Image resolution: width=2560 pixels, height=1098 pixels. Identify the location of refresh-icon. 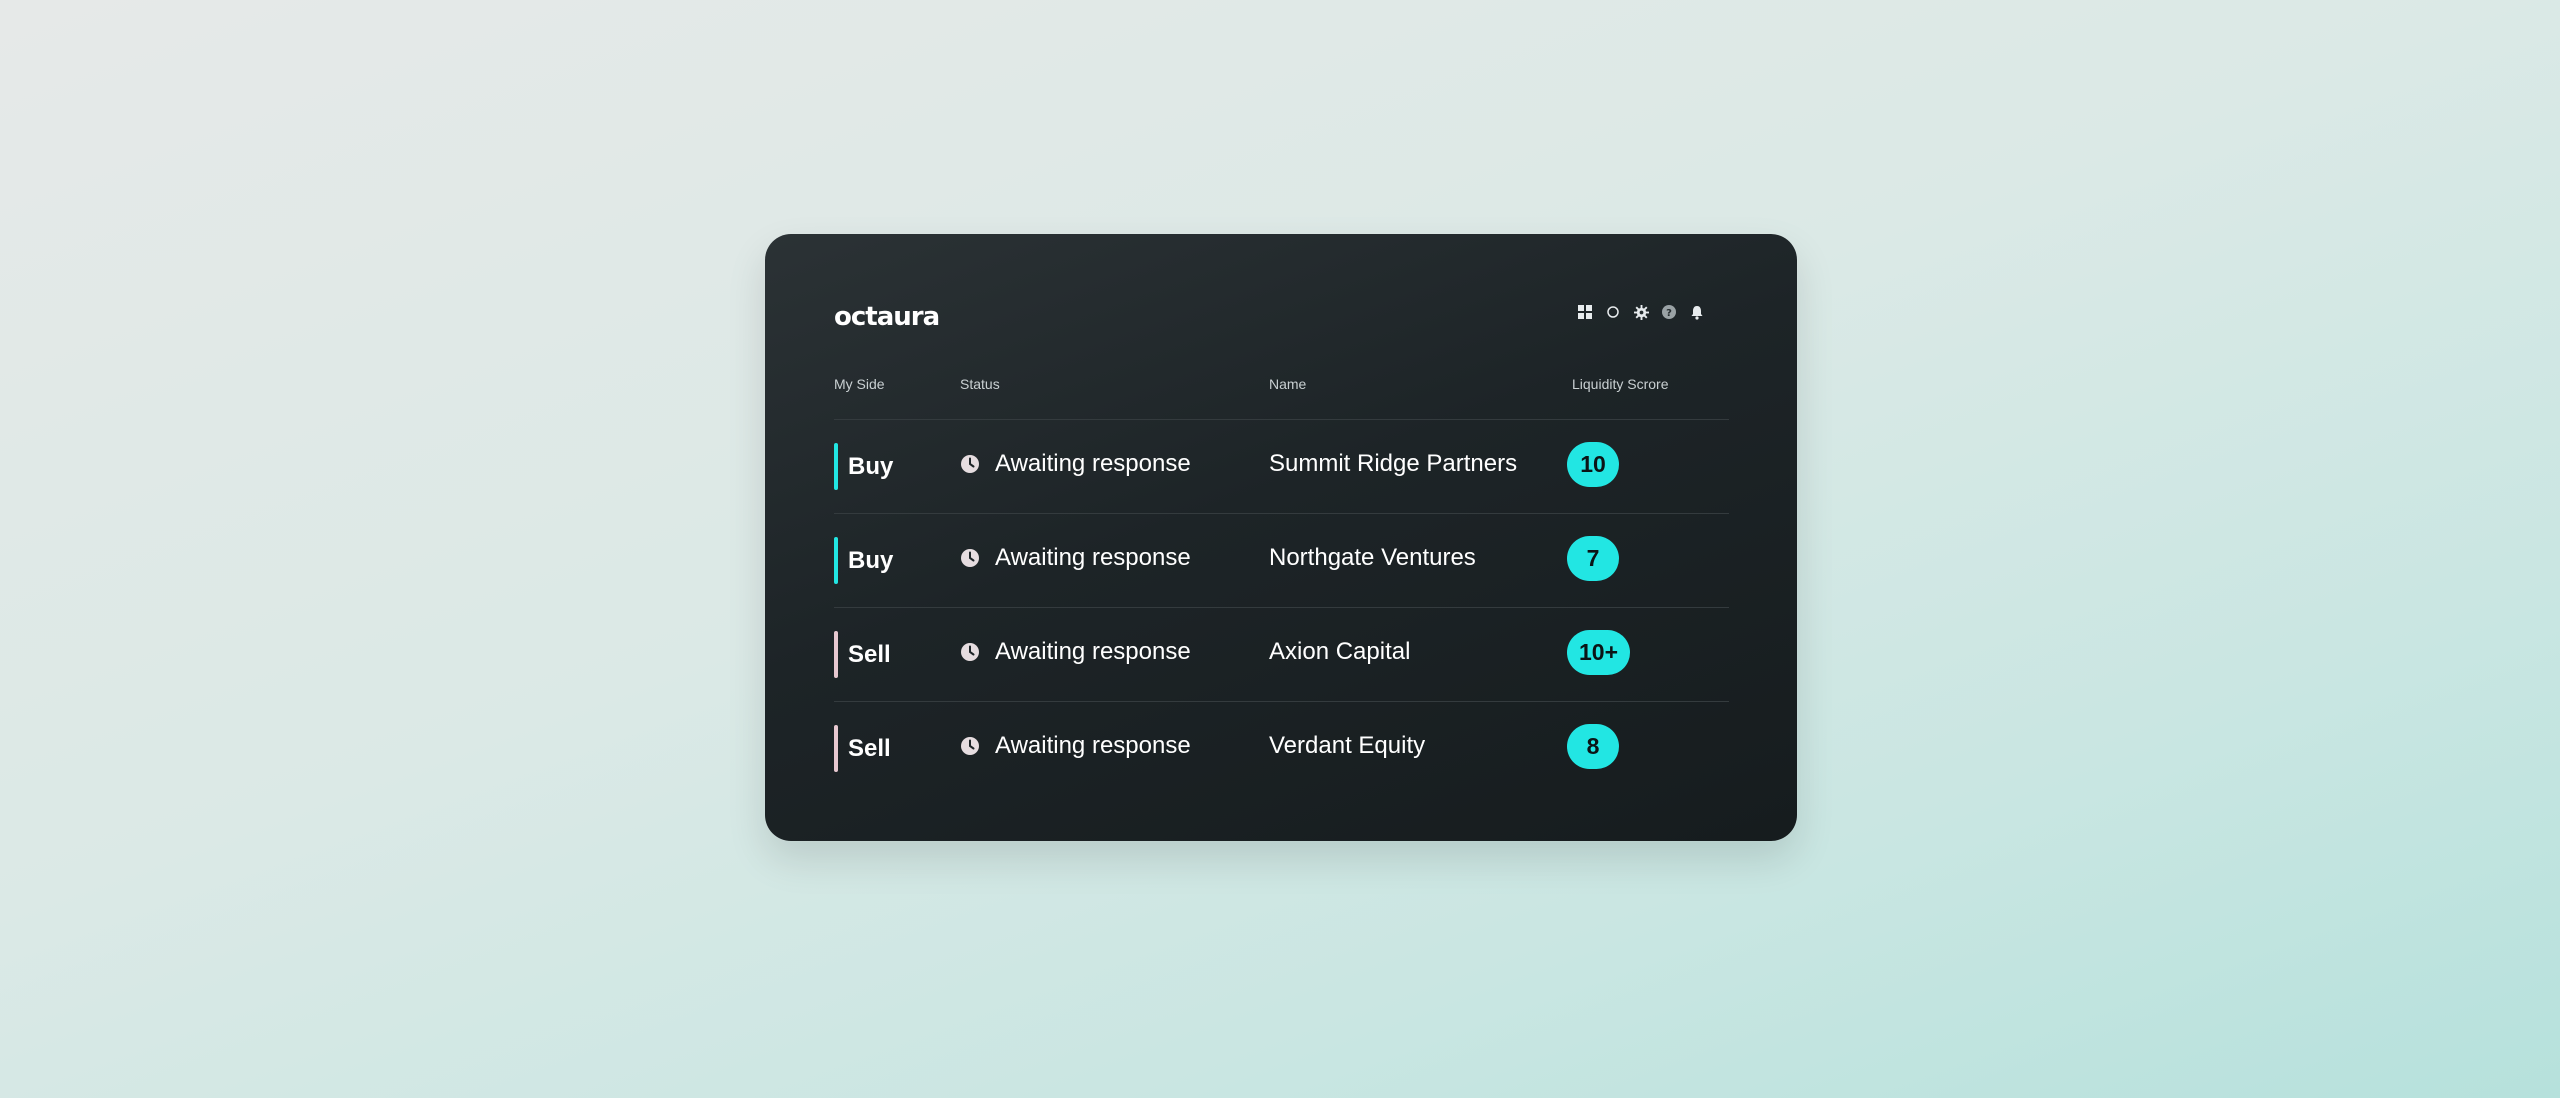
(1613, 312).